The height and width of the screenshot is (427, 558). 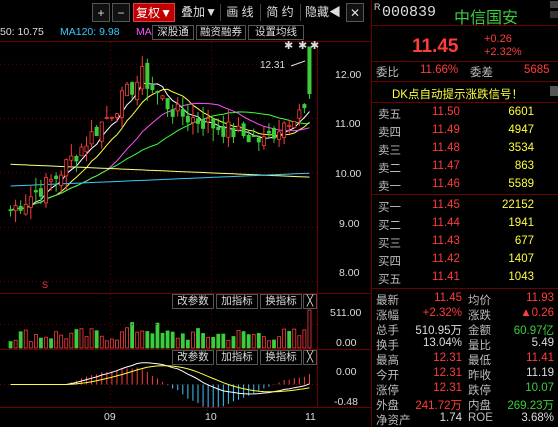 I want to click on bid-price: 11.42, so click(x=446, y=259).